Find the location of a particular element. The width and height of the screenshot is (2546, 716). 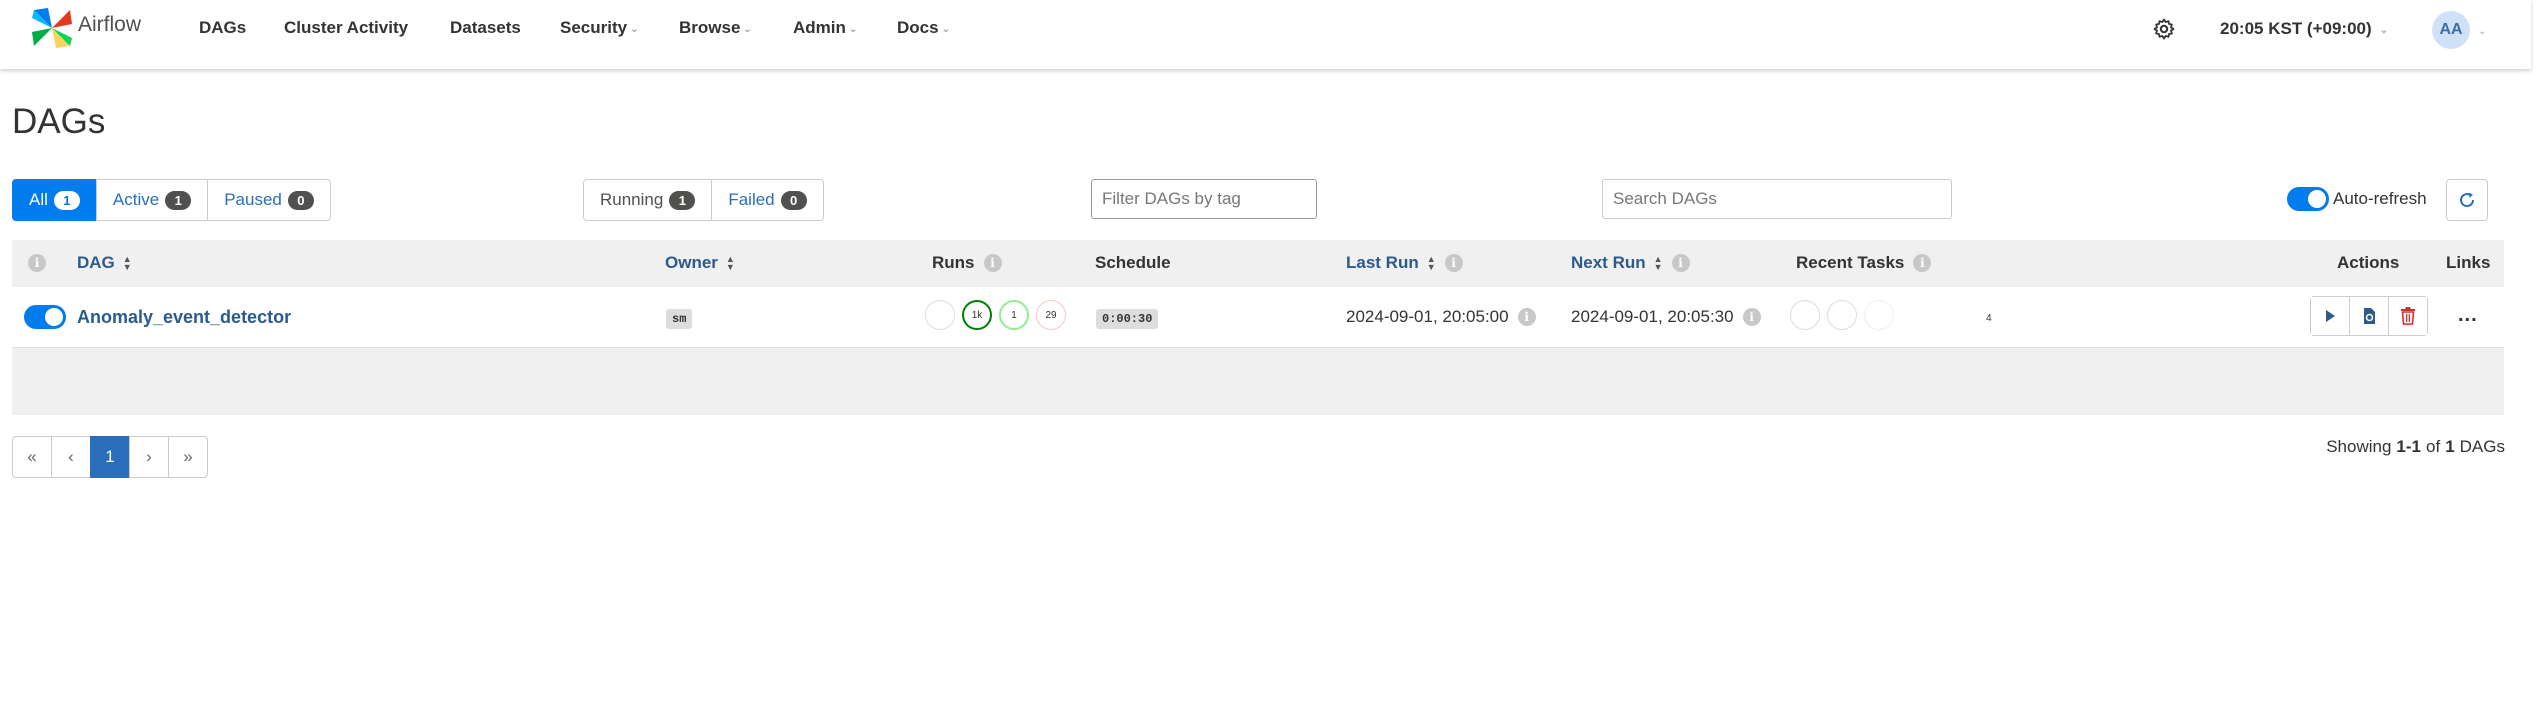

run-status-running: 1 is located at coordinates (1014, 315).